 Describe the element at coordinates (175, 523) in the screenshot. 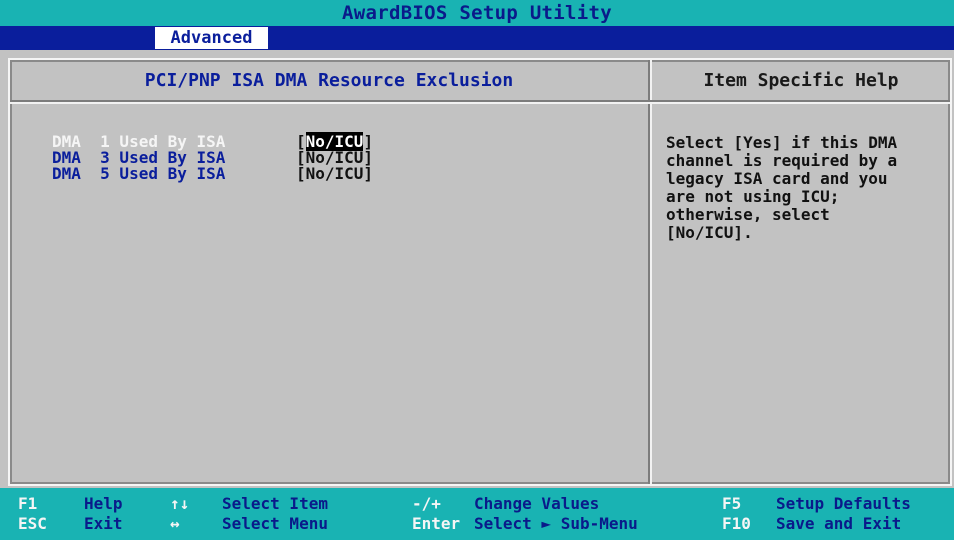

I see `key-leftright: ↔` at that location.